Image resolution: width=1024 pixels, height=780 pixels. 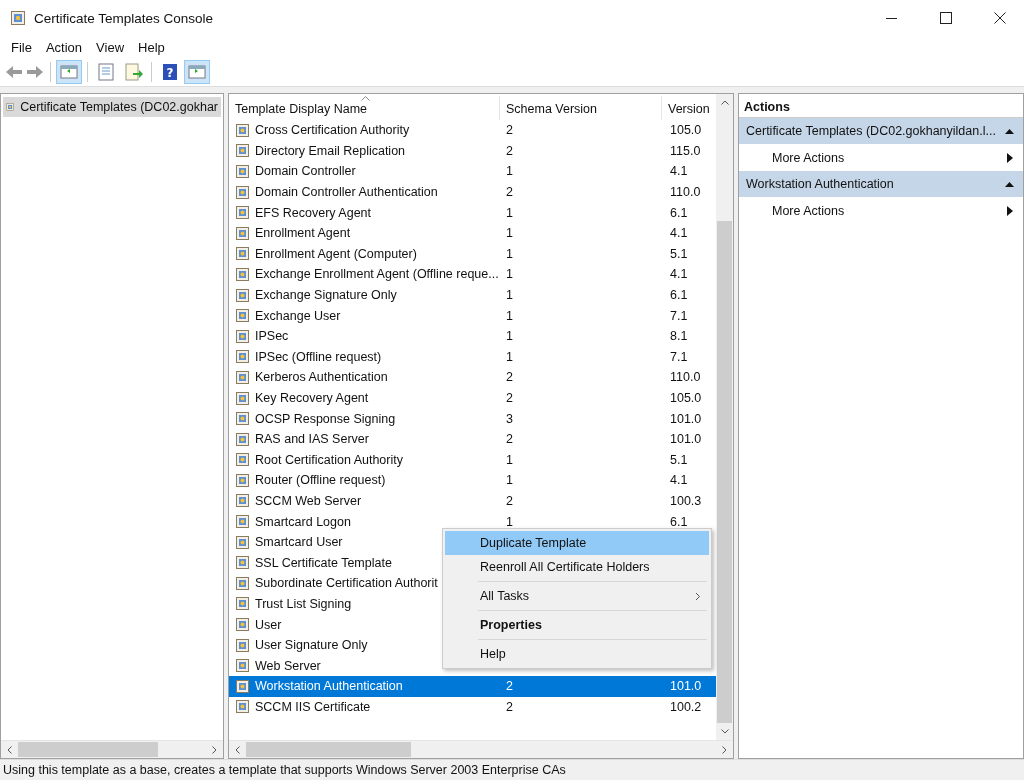 I want to click on version: 8.1, so click(x=679, y=336).